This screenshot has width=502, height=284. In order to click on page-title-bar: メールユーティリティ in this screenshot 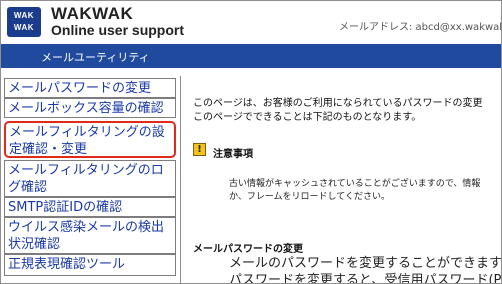, I will do `click(251, 56)`.